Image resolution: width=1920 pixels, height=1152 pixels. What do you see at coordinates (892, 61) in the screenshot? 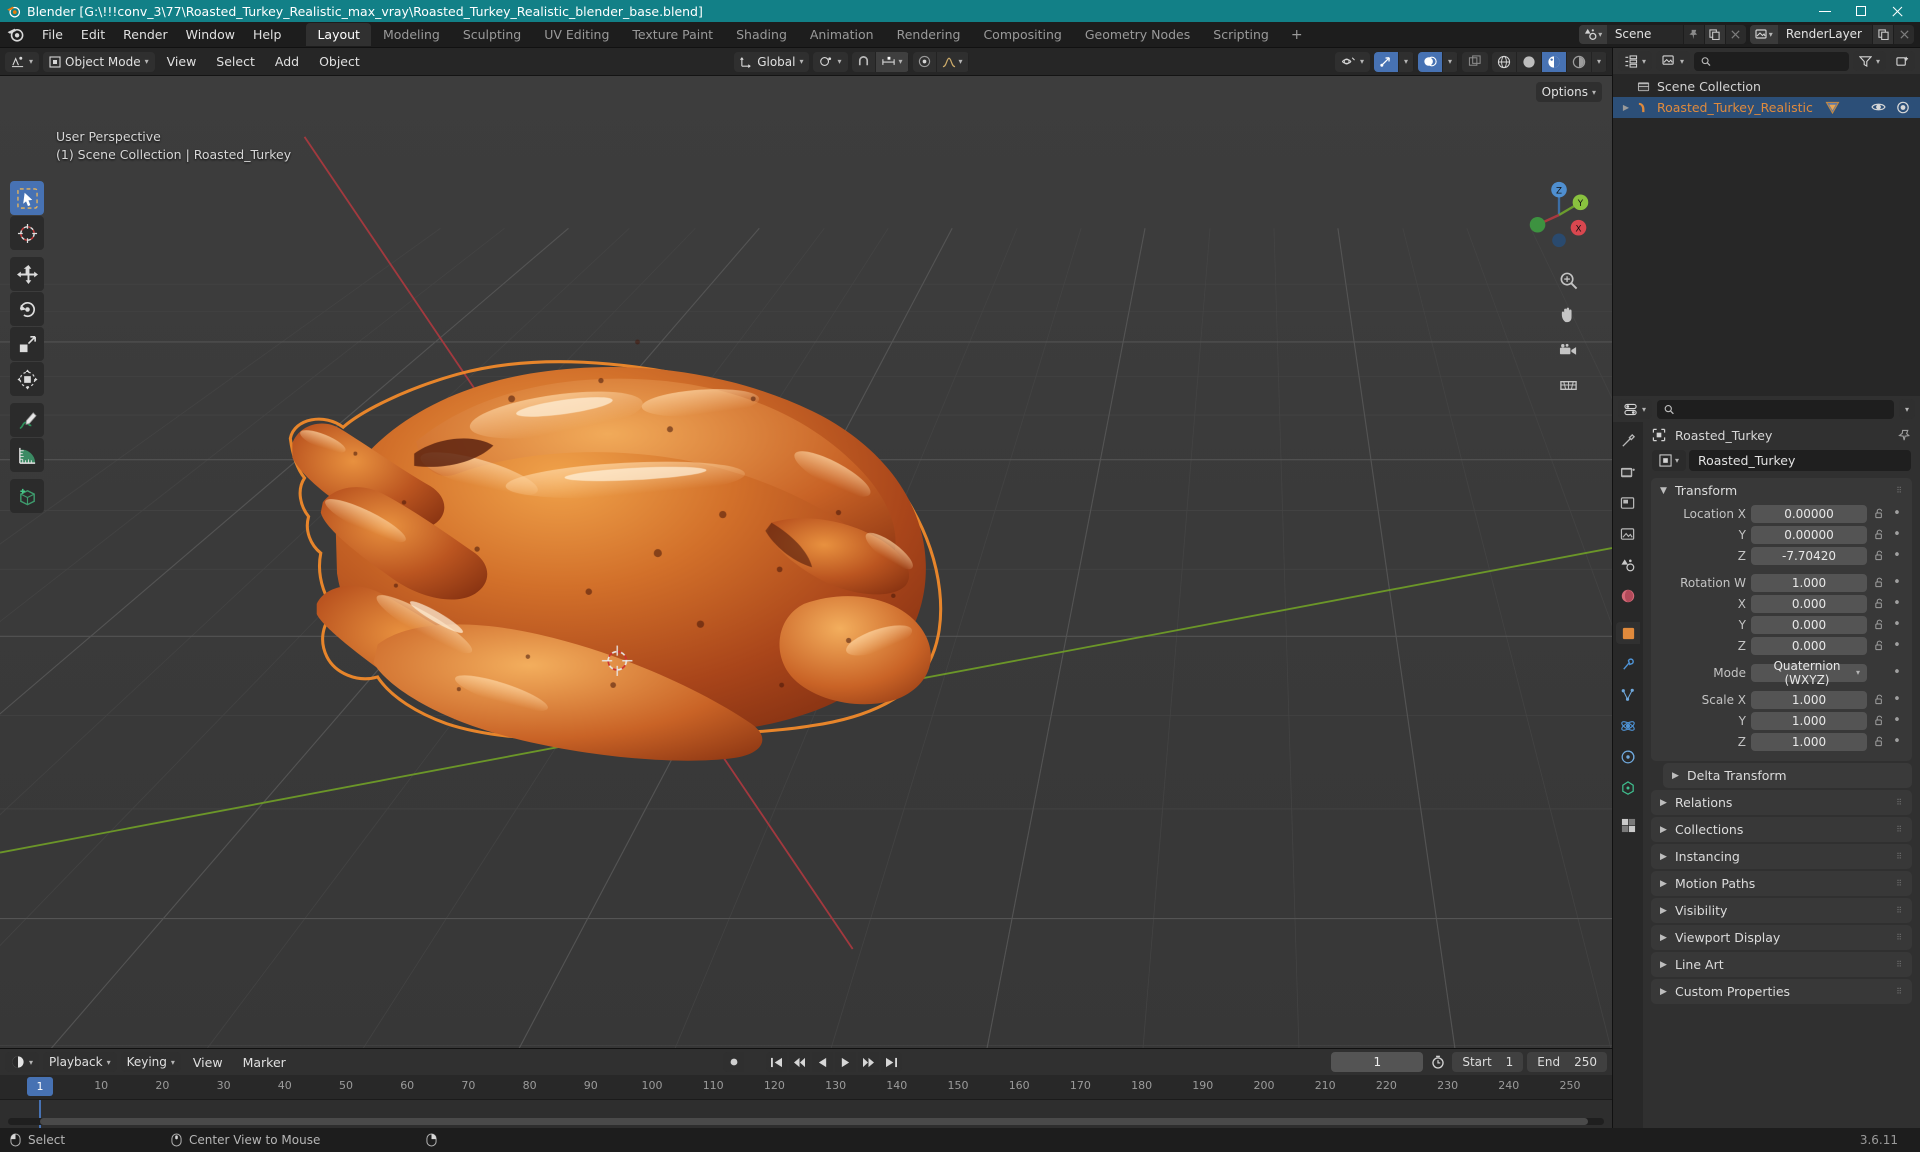
I see `snap-target-selector: ▾` at bounding box center [892, 61].